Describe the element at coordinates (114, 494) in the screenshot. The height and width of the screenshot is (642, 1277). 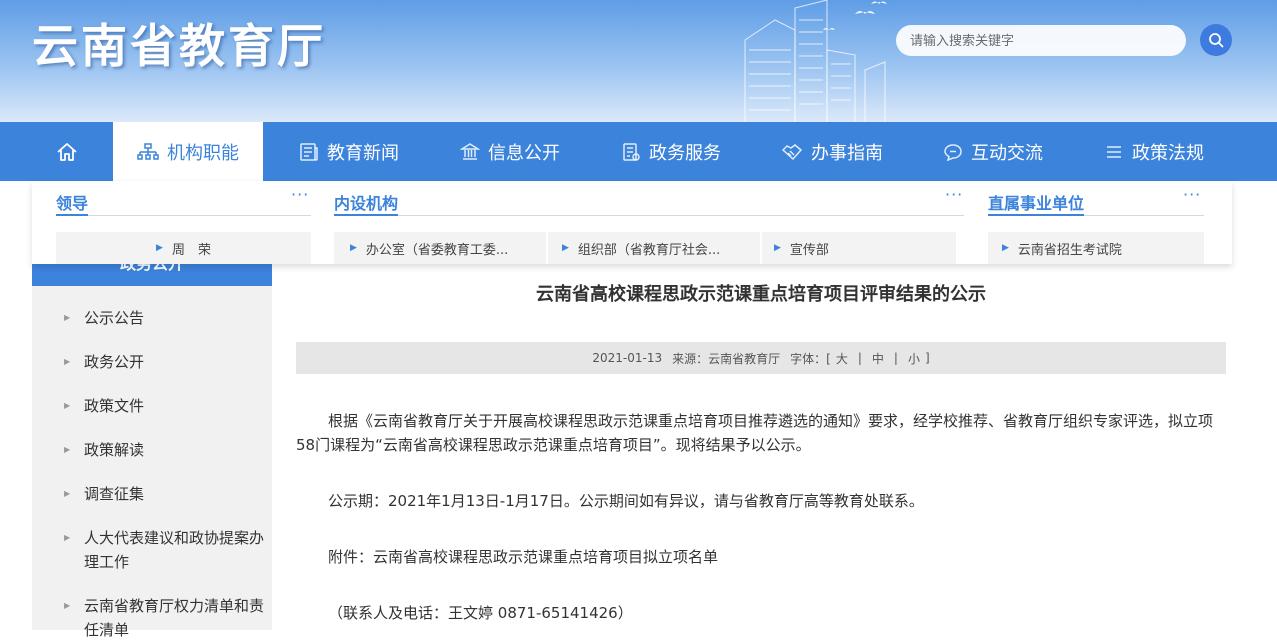
I see `sidebar-item-label: 调查征集` at that location.